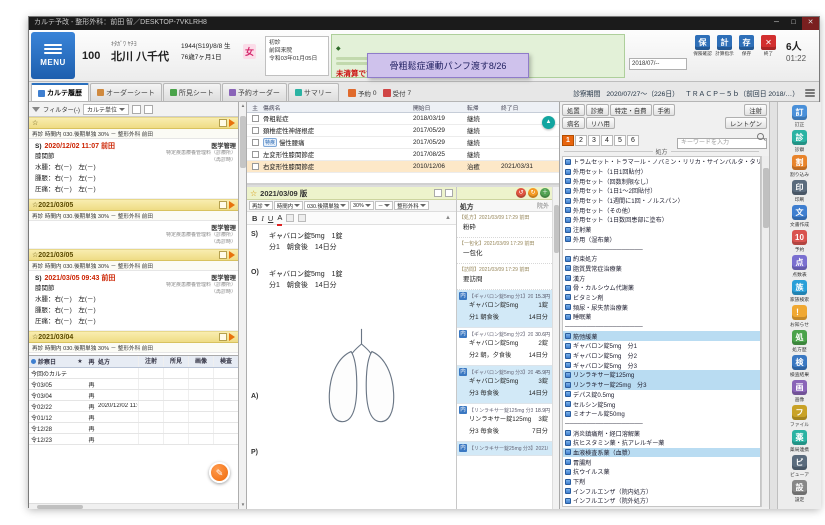 The width and height of the screenshot is (825, 525). I want to click on list-view-icon, so click(137, 109).